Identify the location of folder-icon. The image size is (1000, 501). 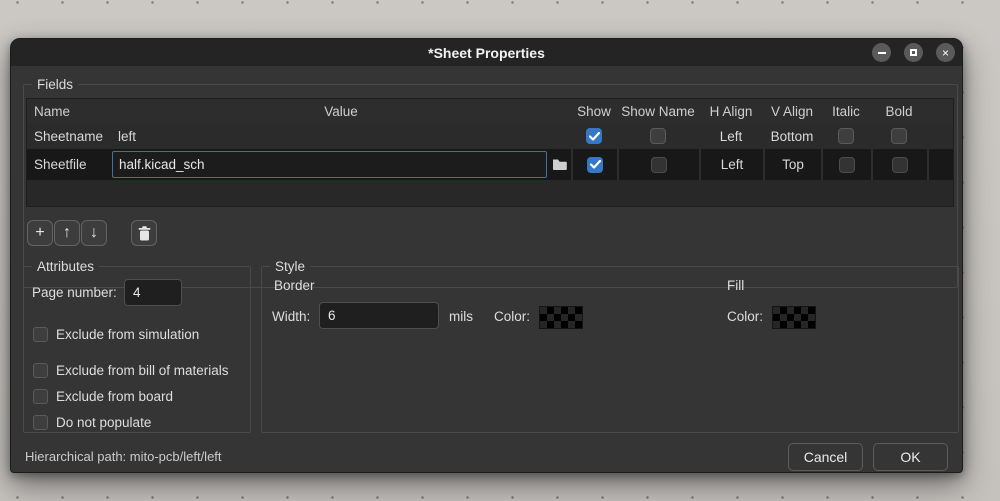
(559, 164).